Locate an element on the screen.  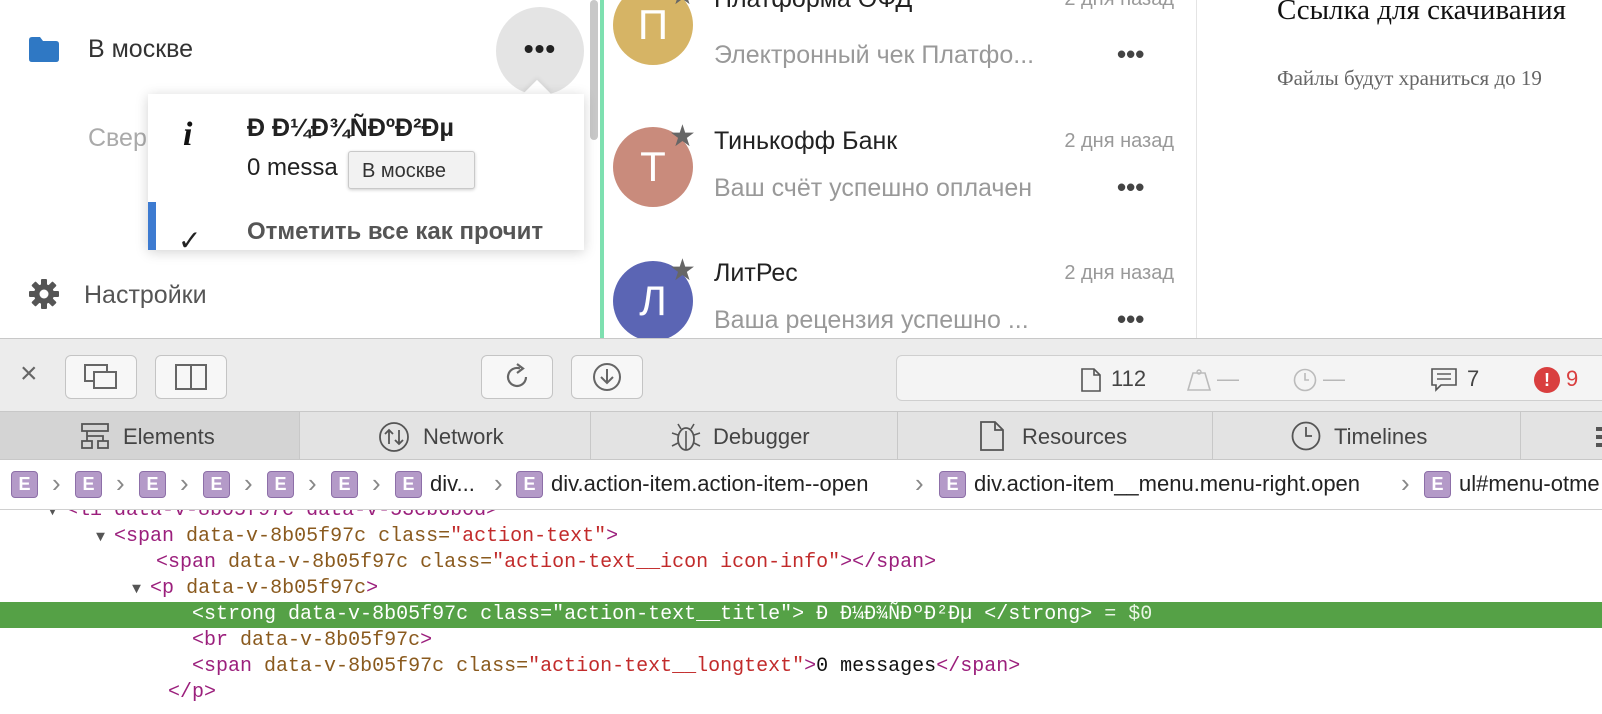
dom-node: ▼ <li data-v-8b05f97c data-v-53cb6b0d> is located at coordinates (801, 517).